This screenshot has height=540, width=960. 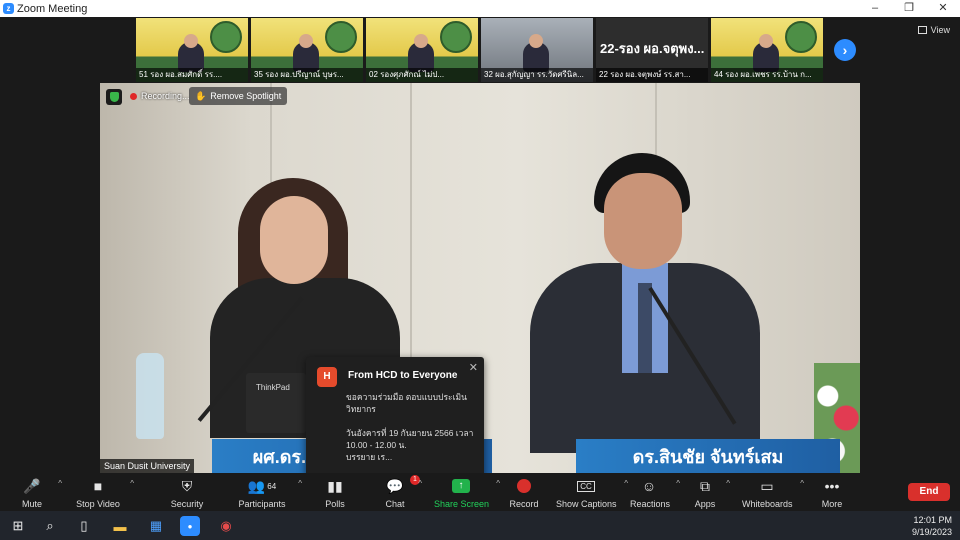 I want to click on reactions-button: ☺ Reactions ^, so click(x=655, y=492).